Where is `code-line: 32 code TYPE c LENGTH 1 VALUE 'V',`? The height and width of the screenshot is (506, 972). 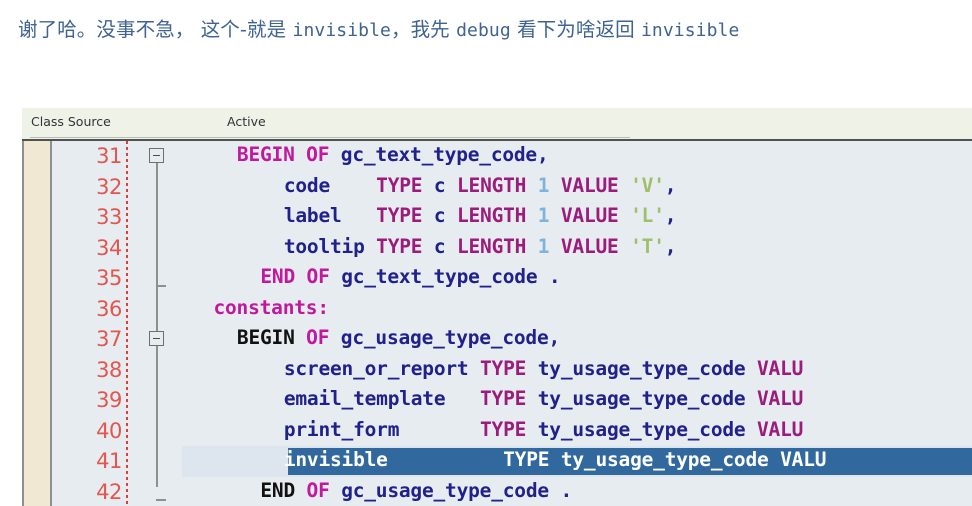 code-line: 32 code TYPE c LENGTH 1 VALUE 'V', is located at coordinates (497, 187).